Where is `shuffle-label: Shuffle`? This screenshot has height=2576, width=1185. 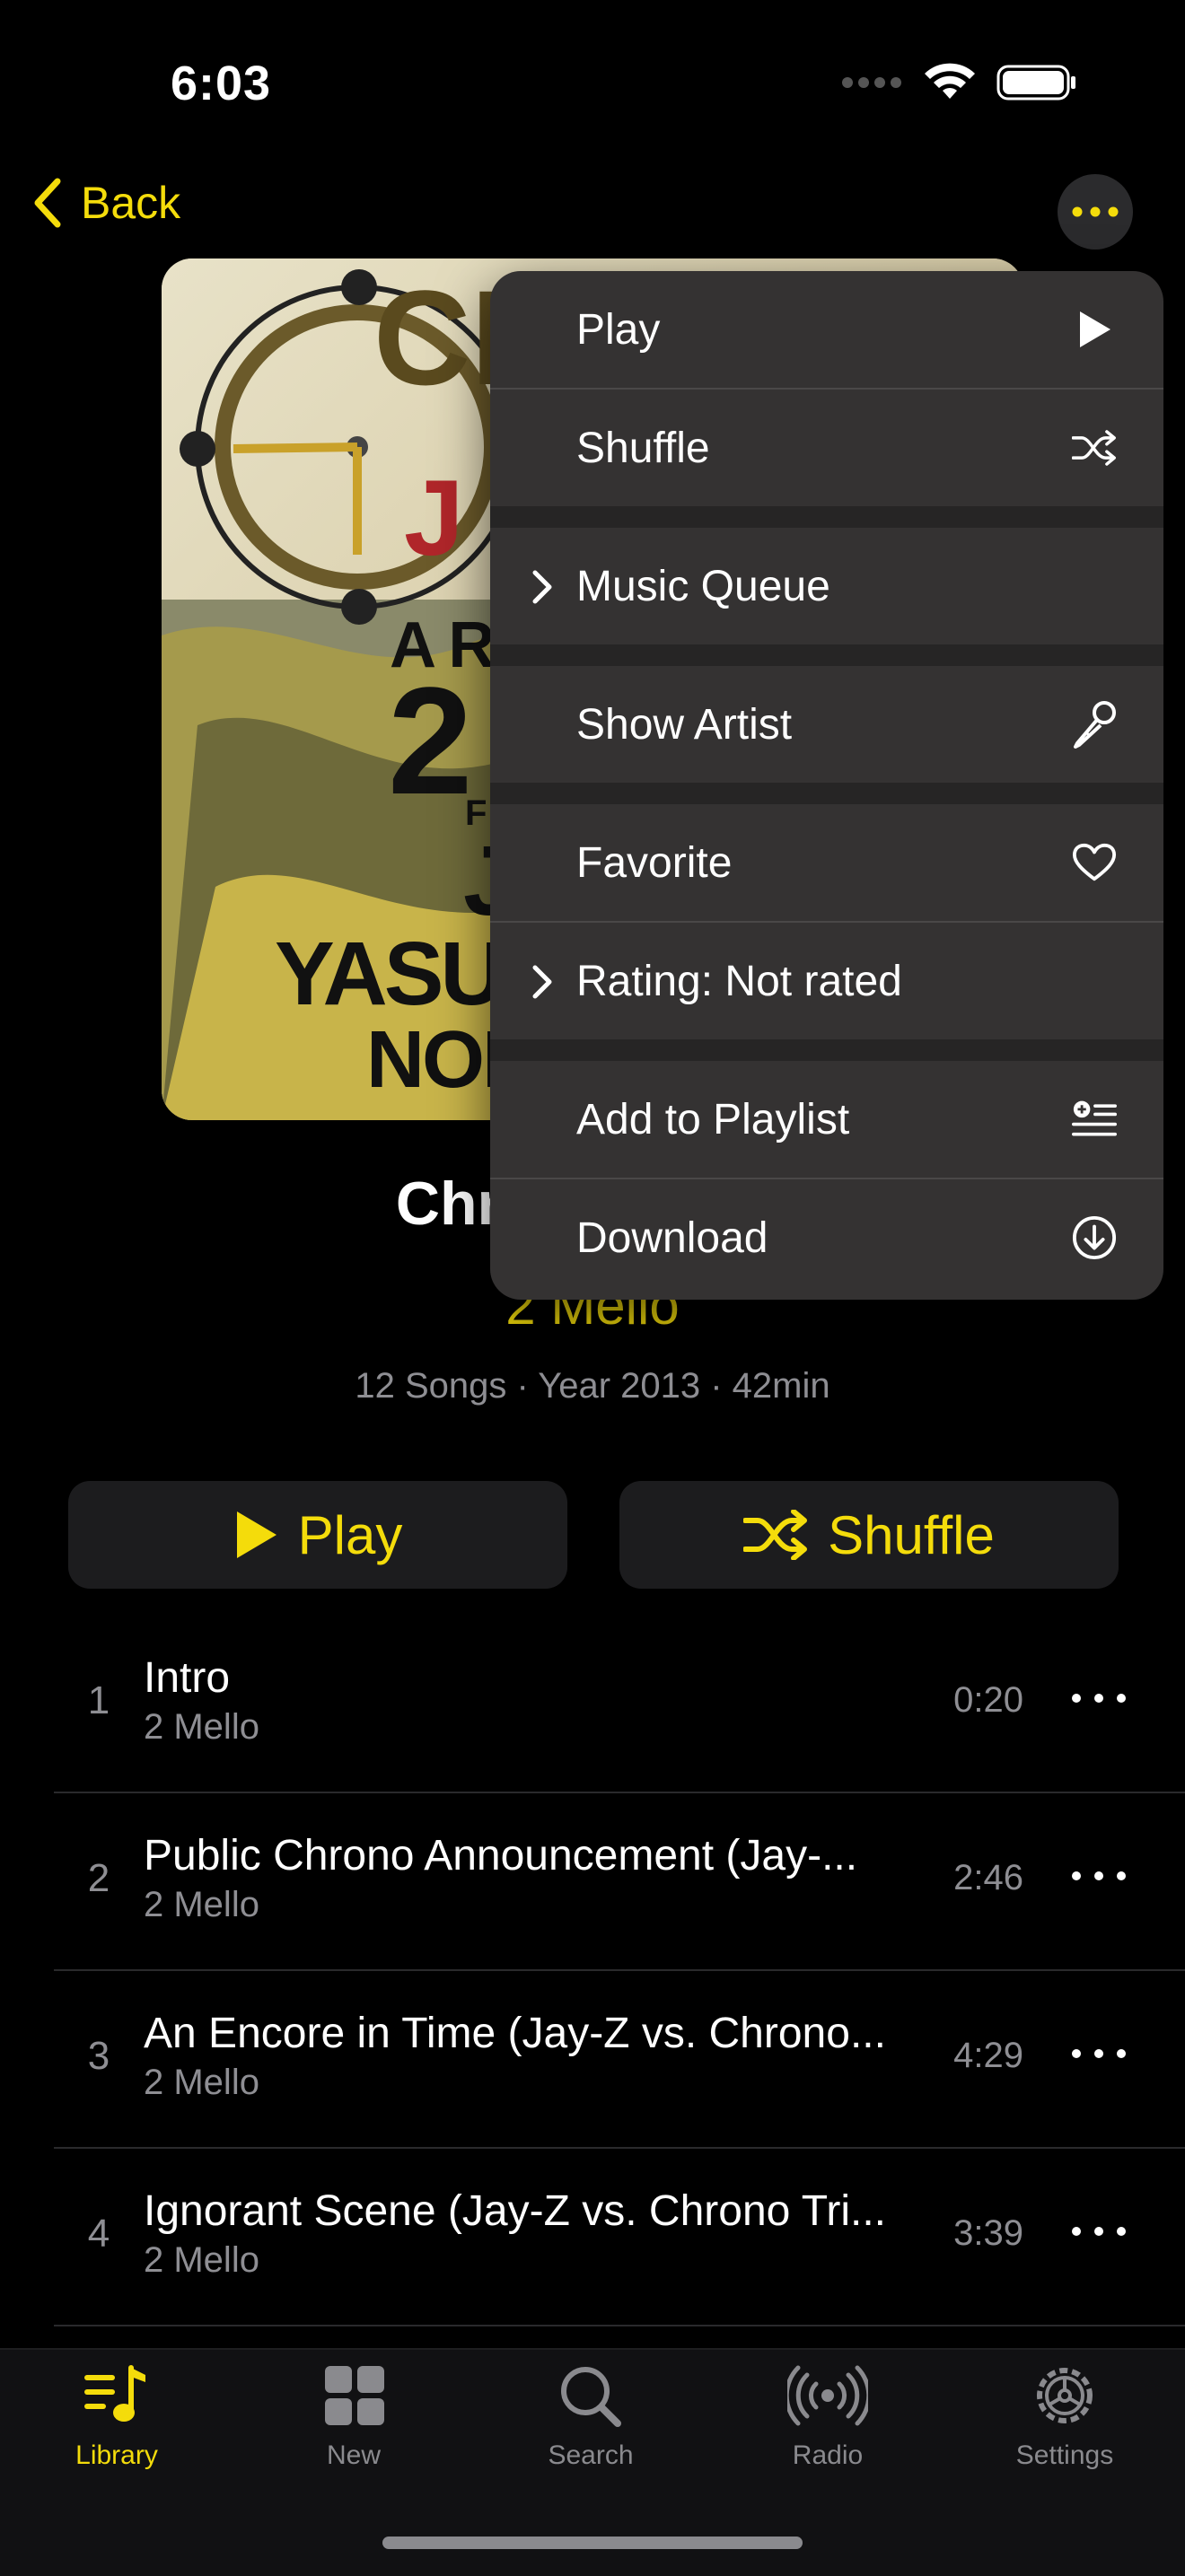 shuffle-label: Shuffle is located at coordinates (911, 1534).